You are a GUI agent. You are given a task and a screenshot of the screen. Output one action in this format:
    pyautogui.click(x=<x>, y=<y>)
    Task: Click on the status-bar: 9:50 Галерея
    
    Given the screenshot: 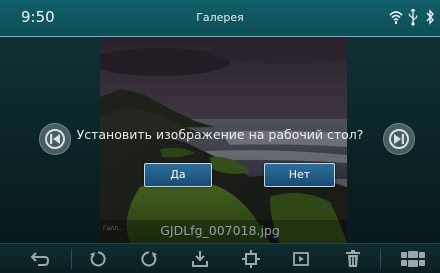 What is the action you would take?
    pyautogui.click(x=220, y=18)
    